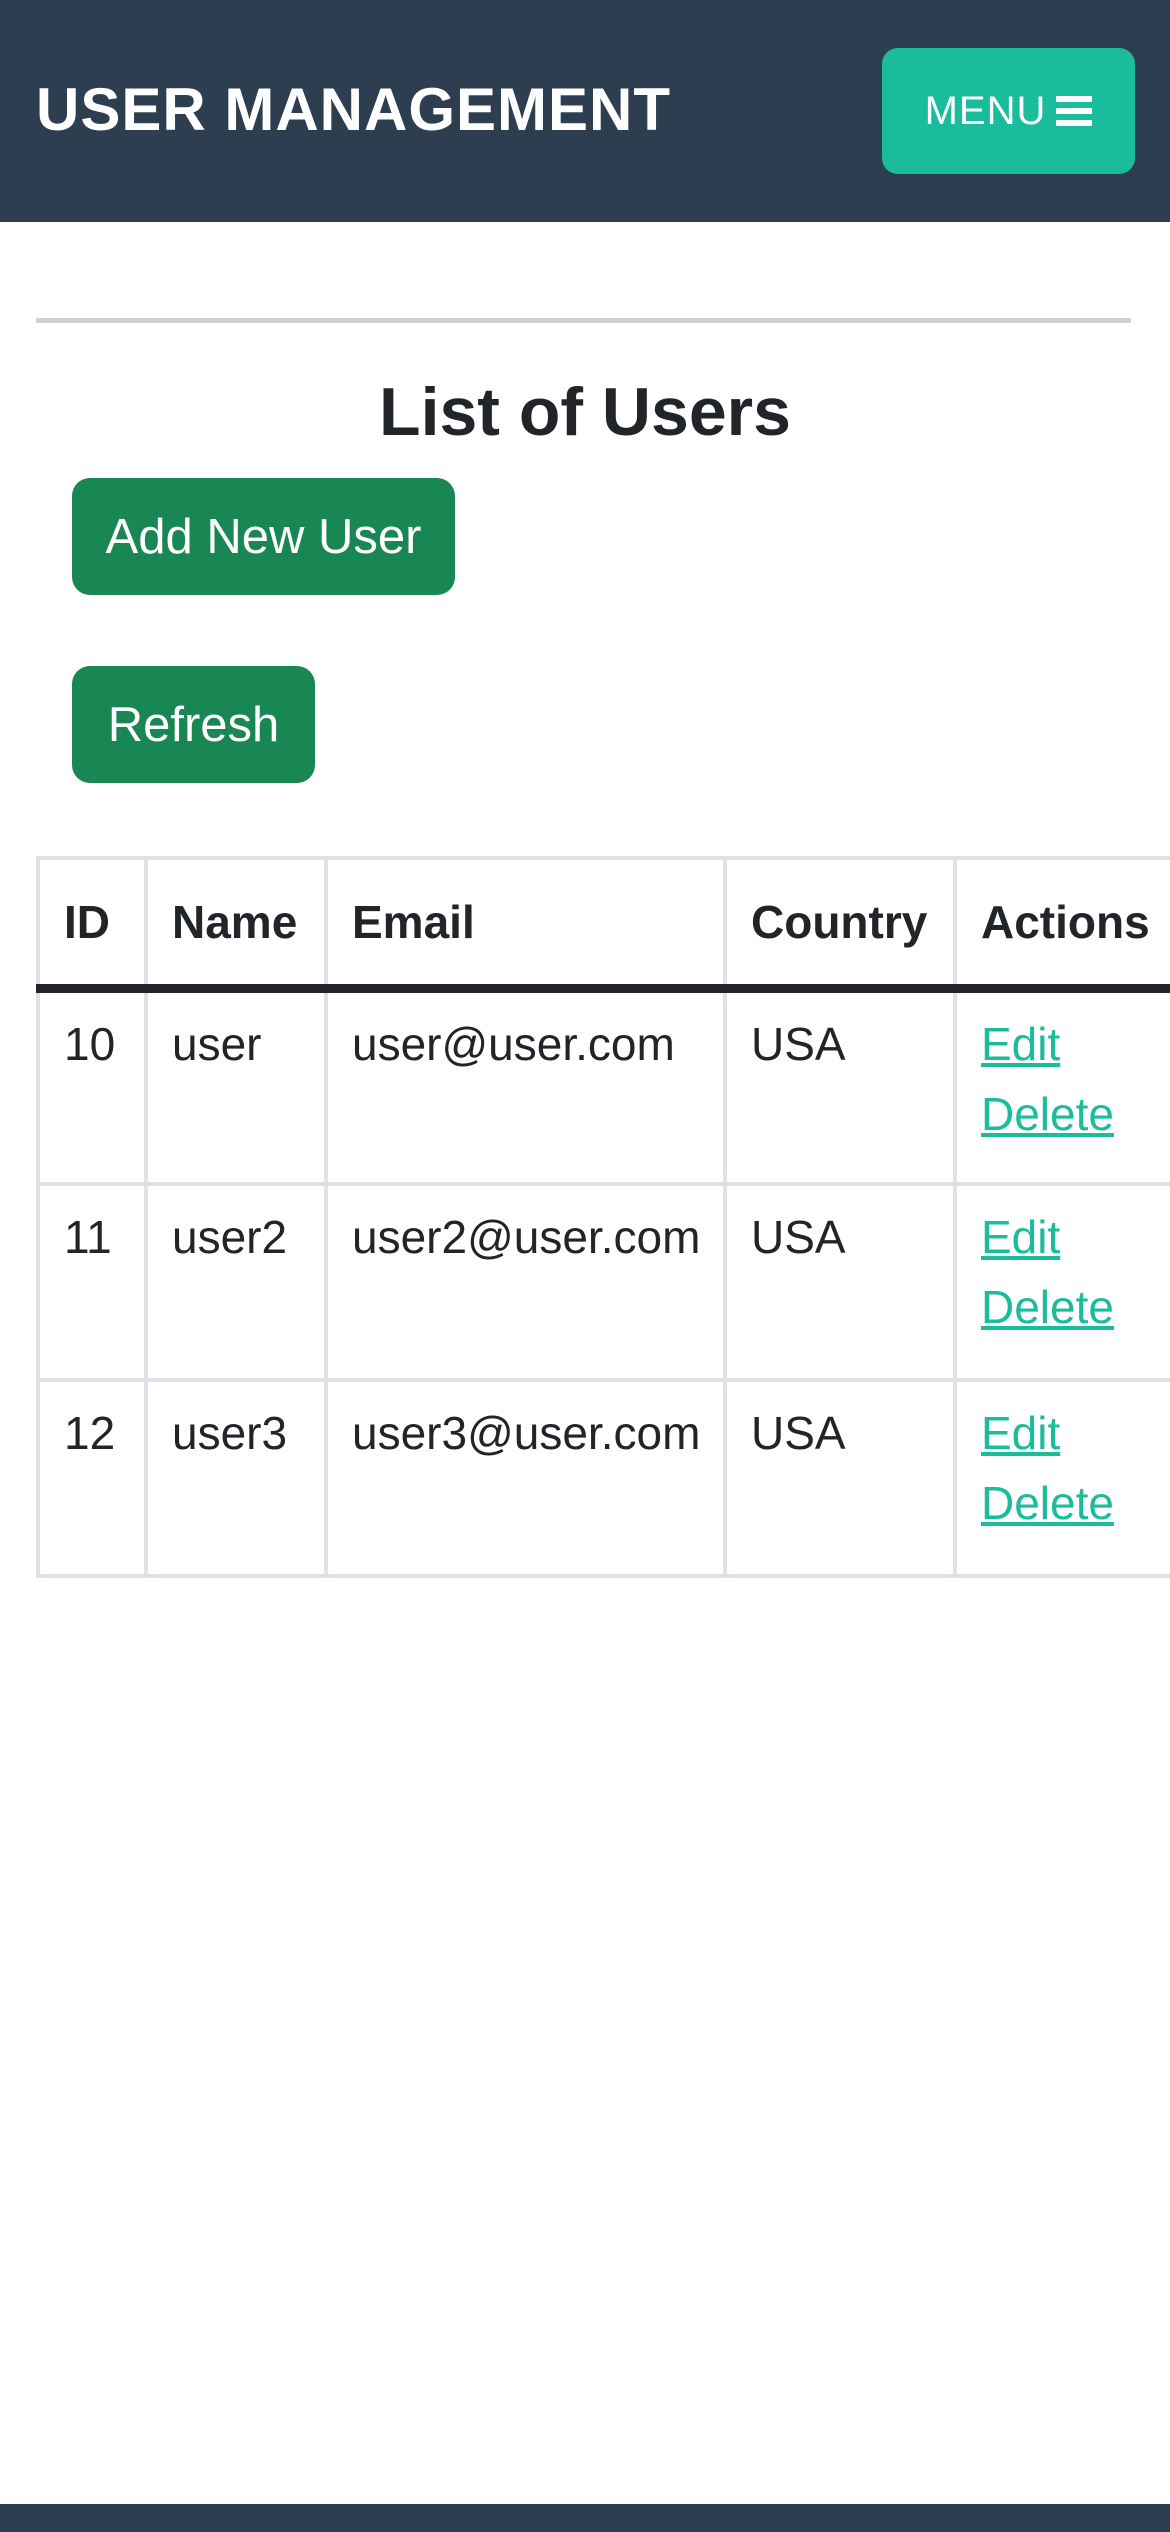 This screenshot has height=2532, width=1170. I want to click on brand-title: USER MANAGEMENT, so click(353, 110).